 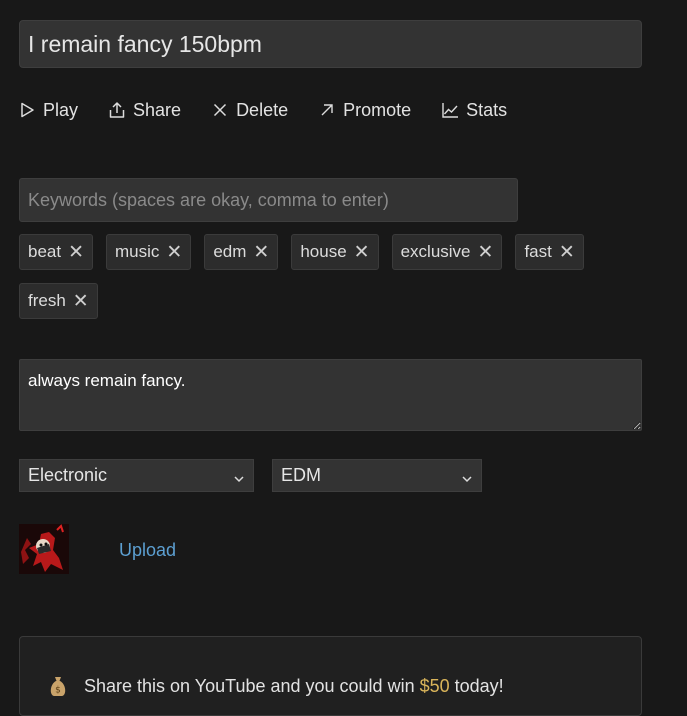 What do you see at coordinates (377, 109) in the screenshot?
I see `promote-label: Promote` at bounding box center [377, 109].